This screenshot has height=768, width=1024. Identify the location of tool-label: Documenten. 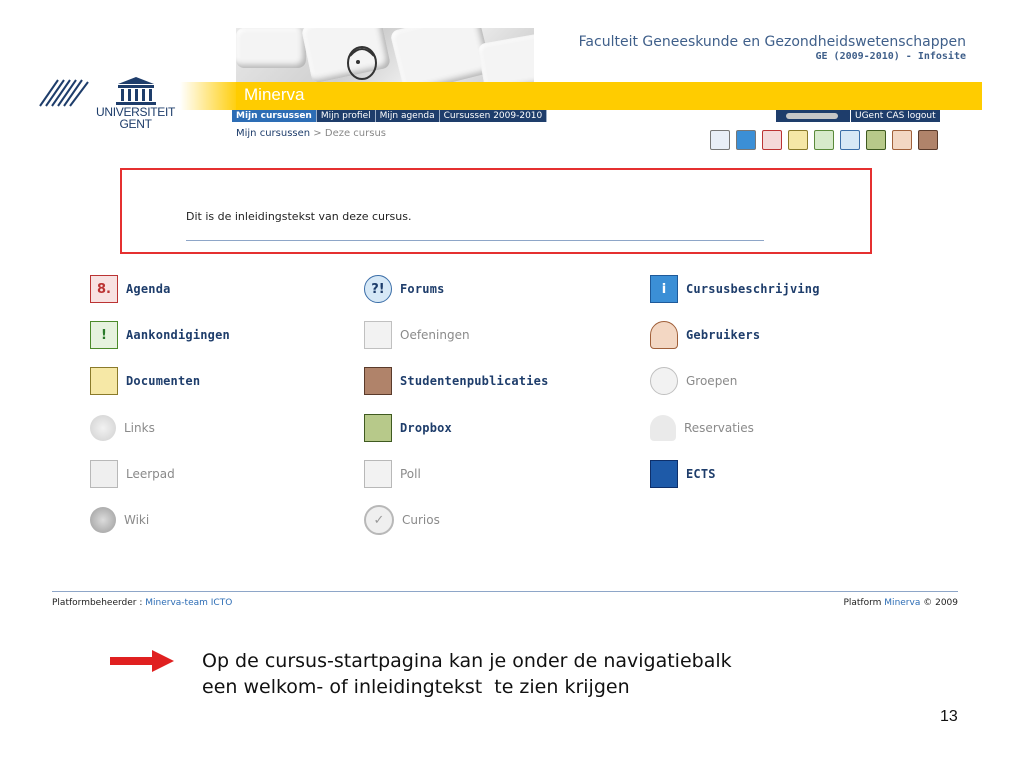
(163, 381).